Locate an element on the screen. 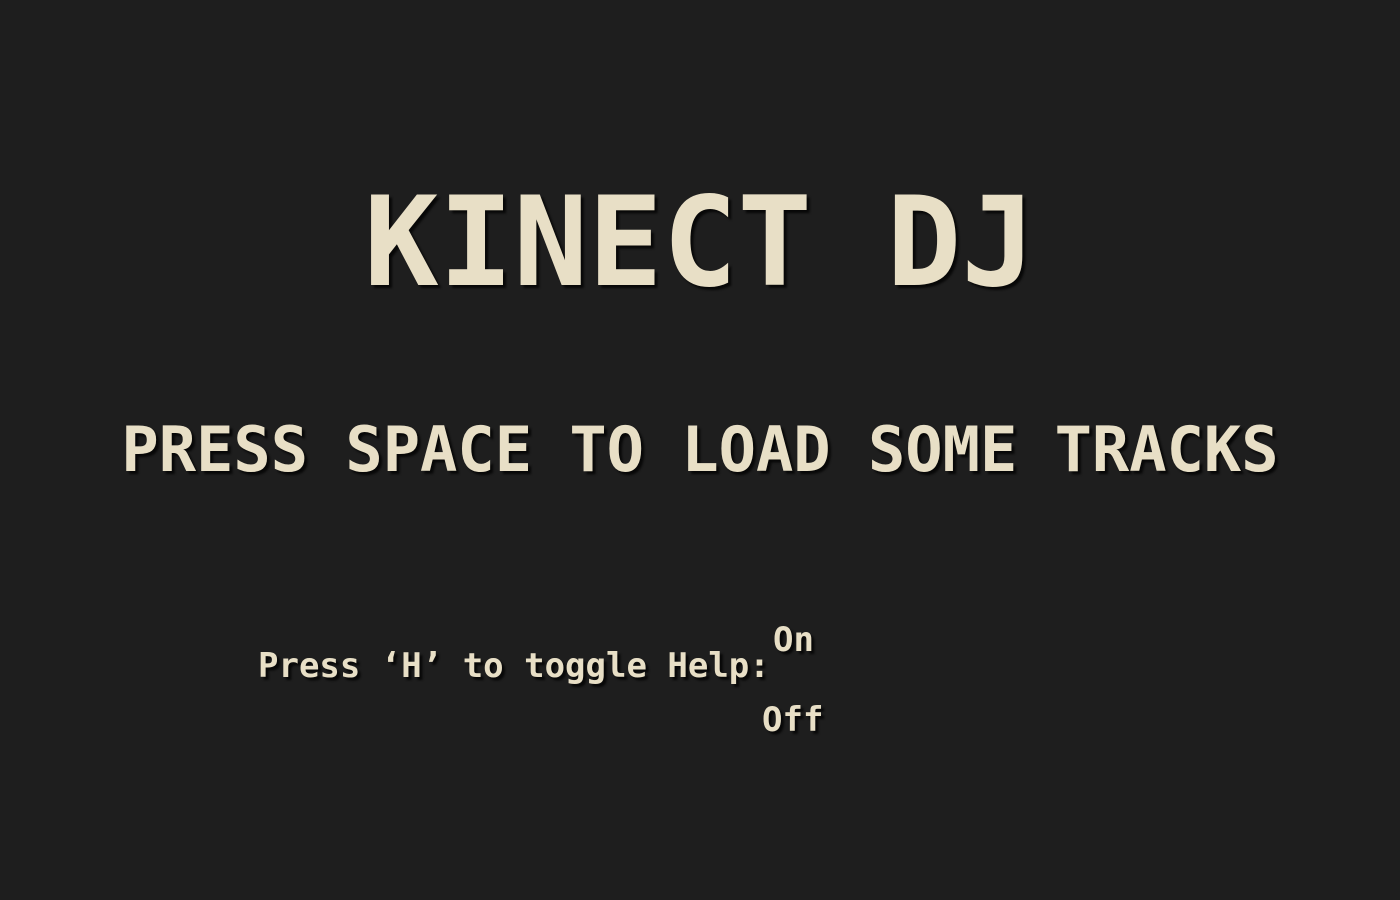 The image size is (1400, 900). app-title: KINECT DJ is located at coordinates (700, 243).